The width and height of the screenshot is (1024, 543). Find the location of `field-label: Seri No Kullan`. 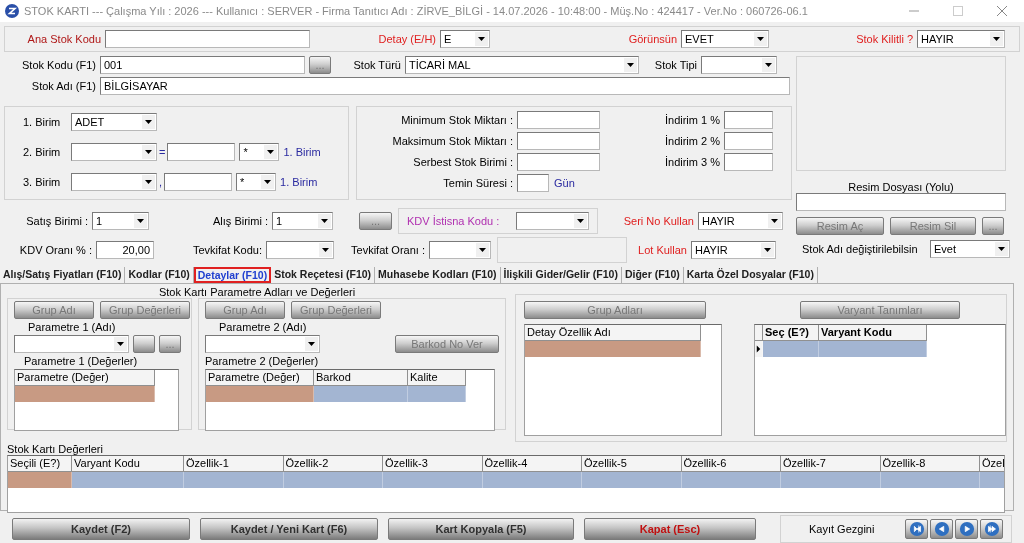

field-label: Seri No Kullan is located at coordinates (658, 221).